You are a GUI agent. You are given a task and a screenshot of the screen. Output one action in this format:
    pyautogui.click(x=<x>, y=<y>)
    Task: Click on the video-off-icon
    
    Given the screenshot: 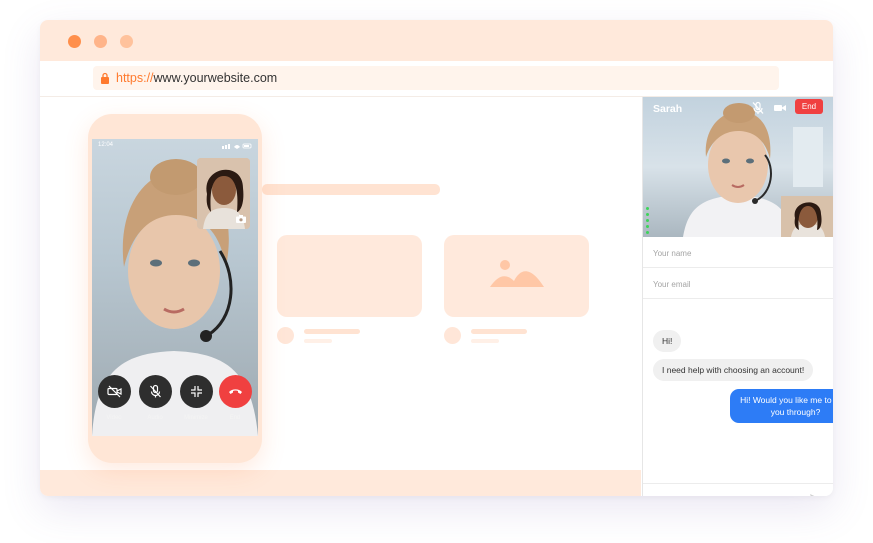 What is the action you would take?
    pyautogui.click(x=114, y=391)
    